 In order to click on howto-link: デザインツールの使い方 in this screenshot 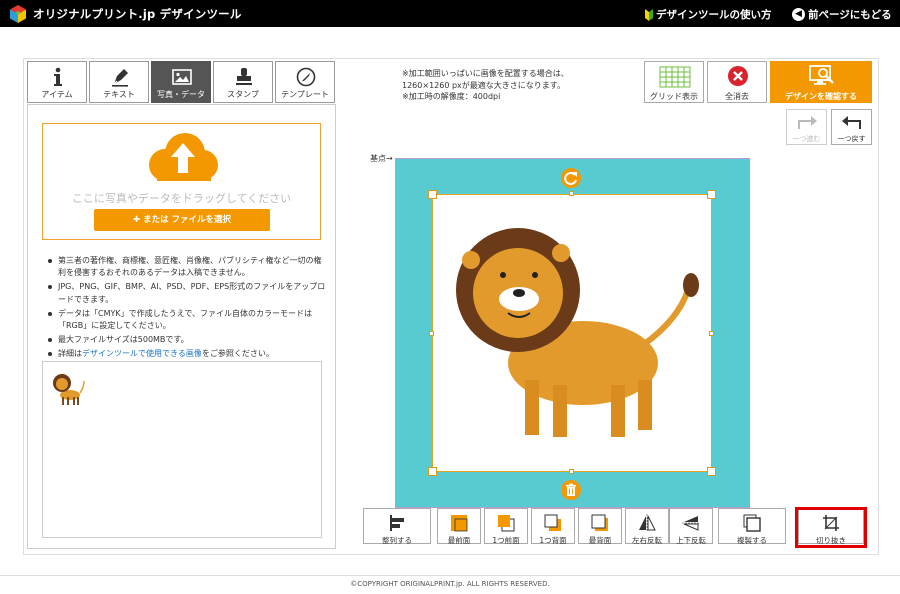, I will do `click(708, 14)`.